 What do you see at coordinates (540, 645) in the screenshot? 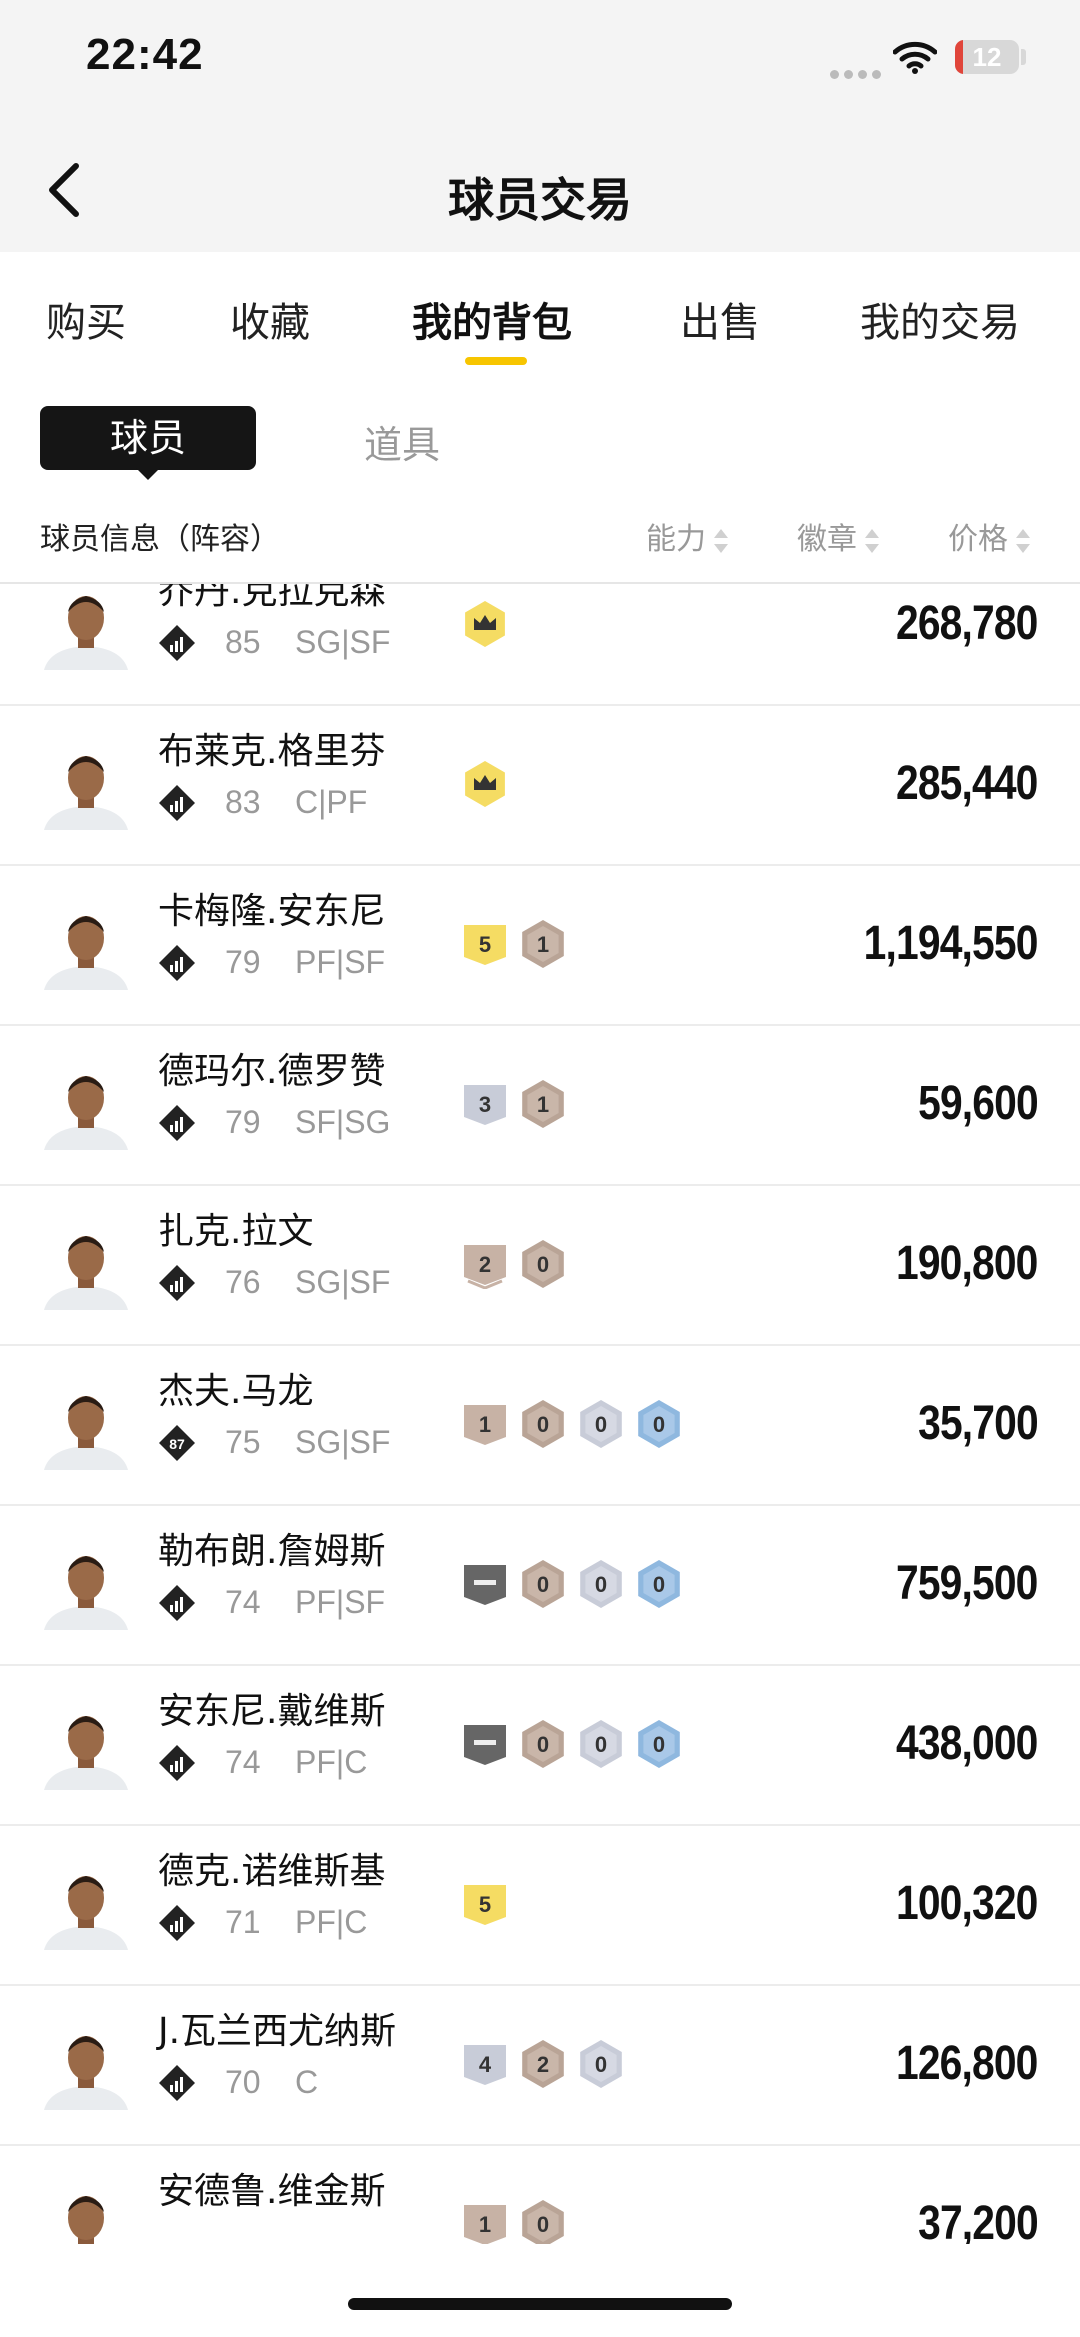
I see `player-row: 乔丹.克拉克森 85 SG|SF 268,780` at bounding box center [540, 645].